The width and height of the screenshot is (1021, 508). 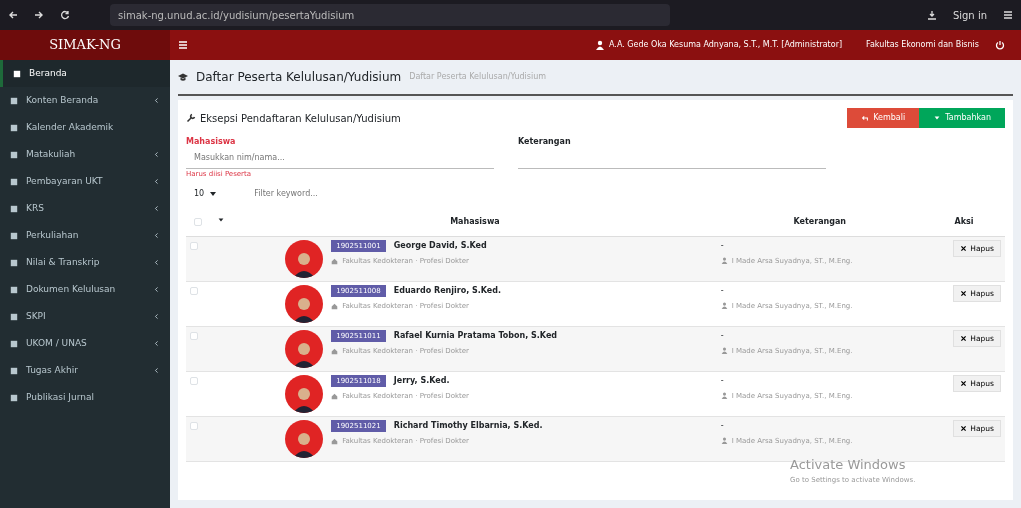 What do you see at coordinates (963, 221) in the screenshot?
I see `column-header: Aksi` at bounding box center [963, 221].